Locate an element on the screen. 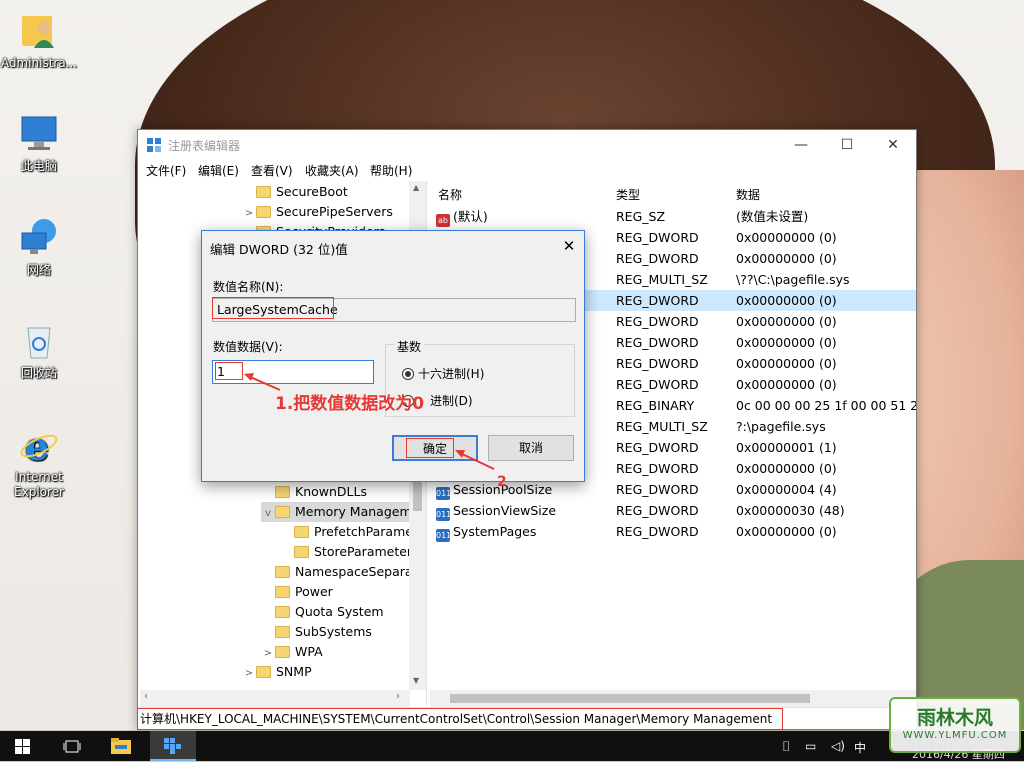 The height and width of the screenshot is (762, 1024). radio-hexadecimal: 十六进制(H) is located at coordinates (443, 373).